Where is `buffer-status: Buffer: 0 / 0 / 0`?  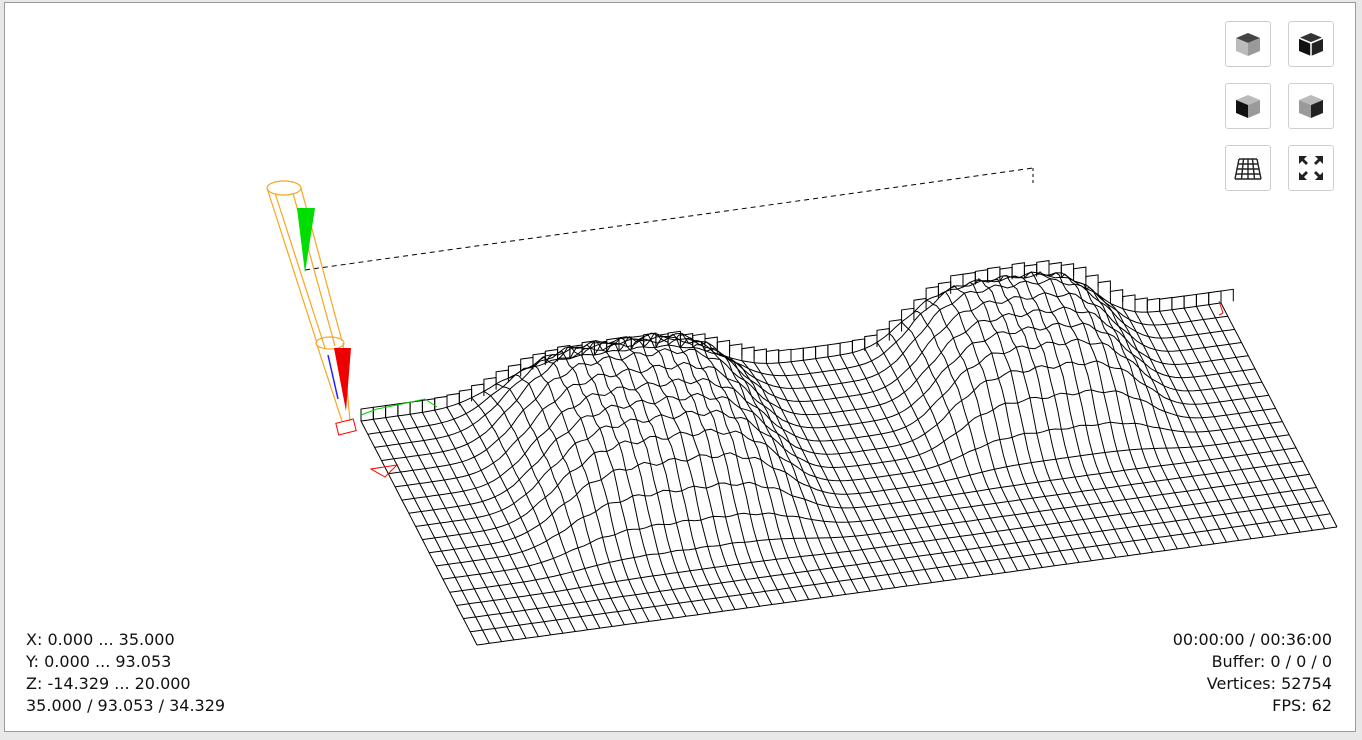
buffer-status: Buffer: 0 / 0 / 0 is located at coordinates (1271, 661).